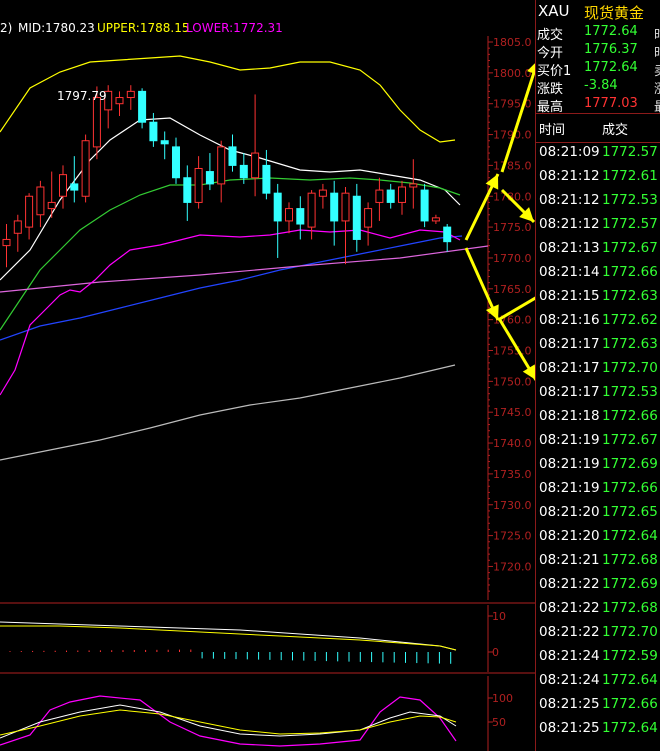  What do you see at coordinates (598, 274) in the screenshot?
I see `tick-row: 08:21:14 1772.66` at bounding box center [598, 274].